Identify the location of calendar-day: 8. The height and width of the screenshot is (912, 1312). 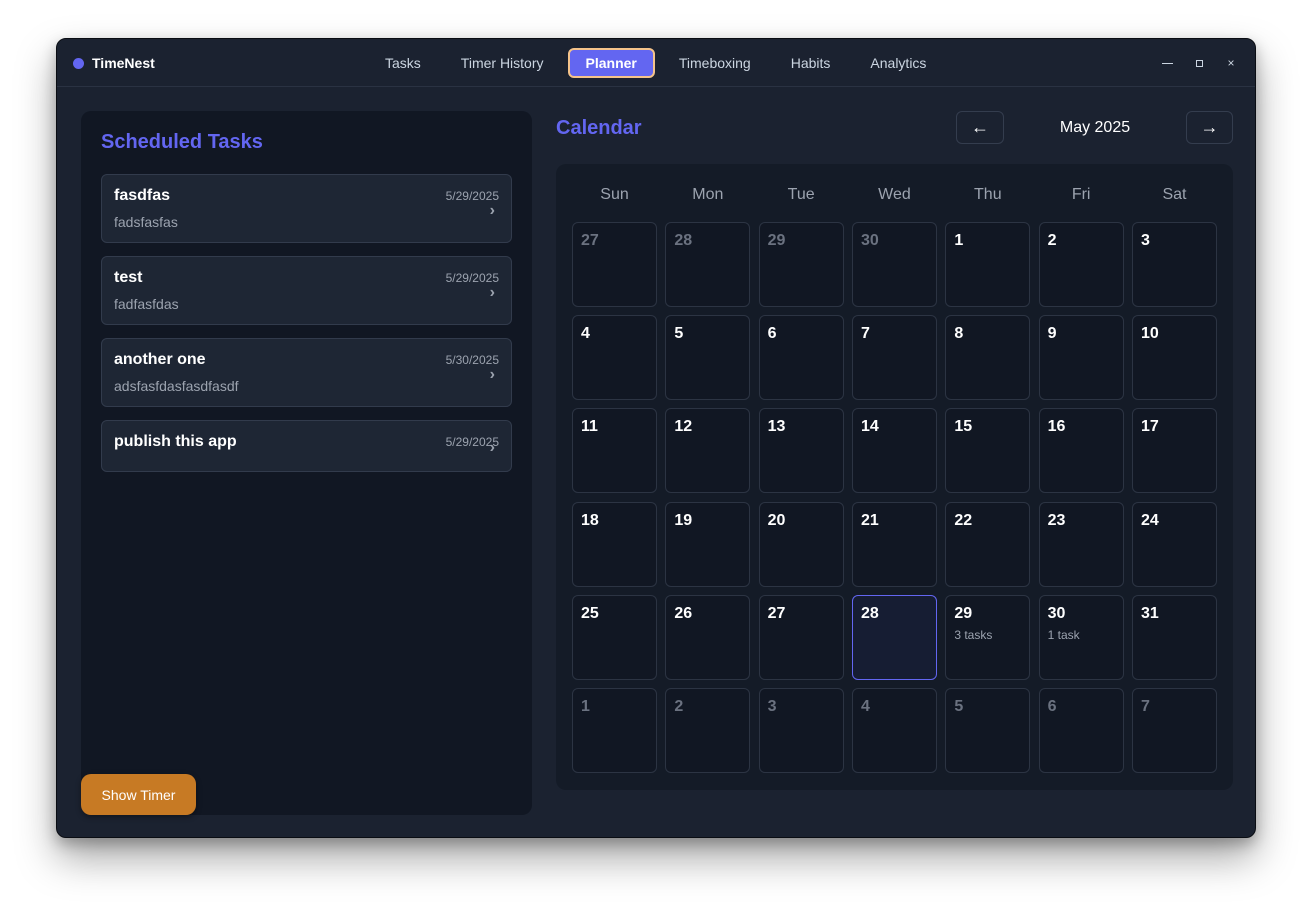
(988, 358).